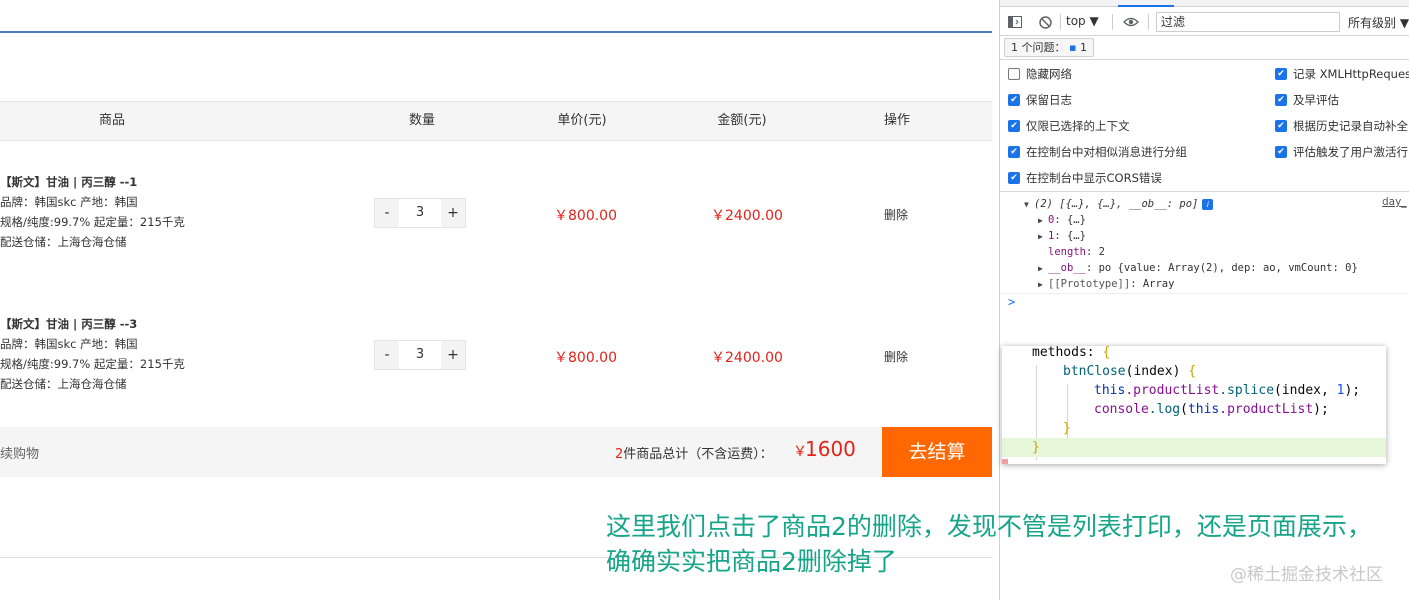  What do you see at coordinates (92, 222) in the screenshot?
I see `product-spec: 规格/纯度:99.7% 起定量：215千克` at bounding box center [92, 222].